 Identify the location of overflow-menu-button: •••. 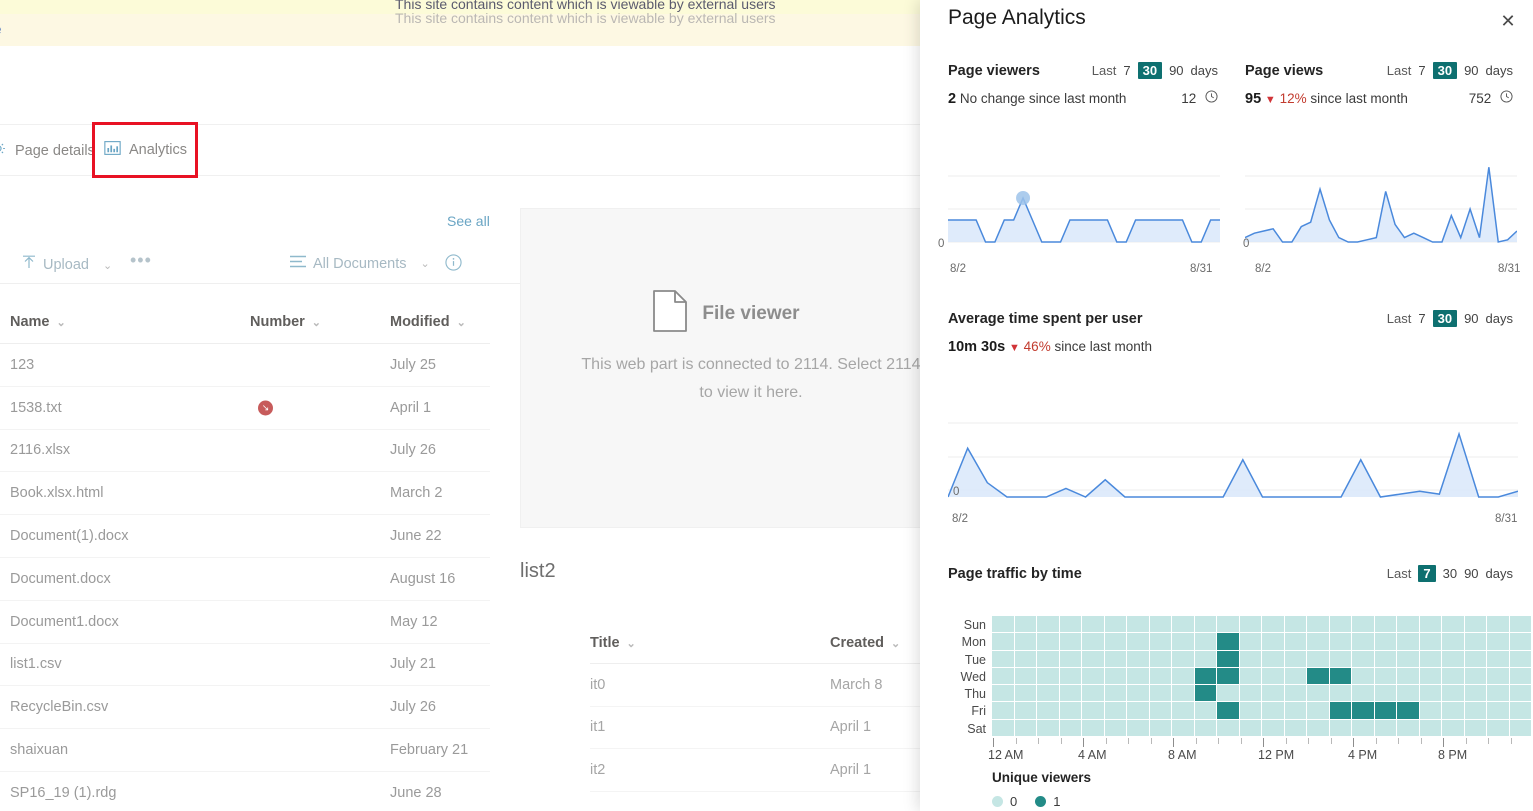
(141, 260).